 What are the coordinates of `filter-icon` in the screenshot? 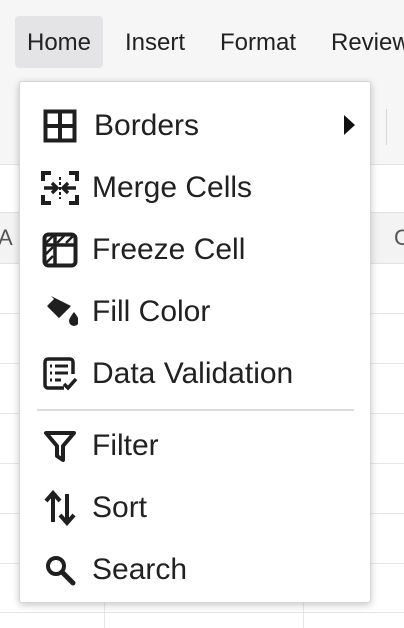 It's located at (60, 446).